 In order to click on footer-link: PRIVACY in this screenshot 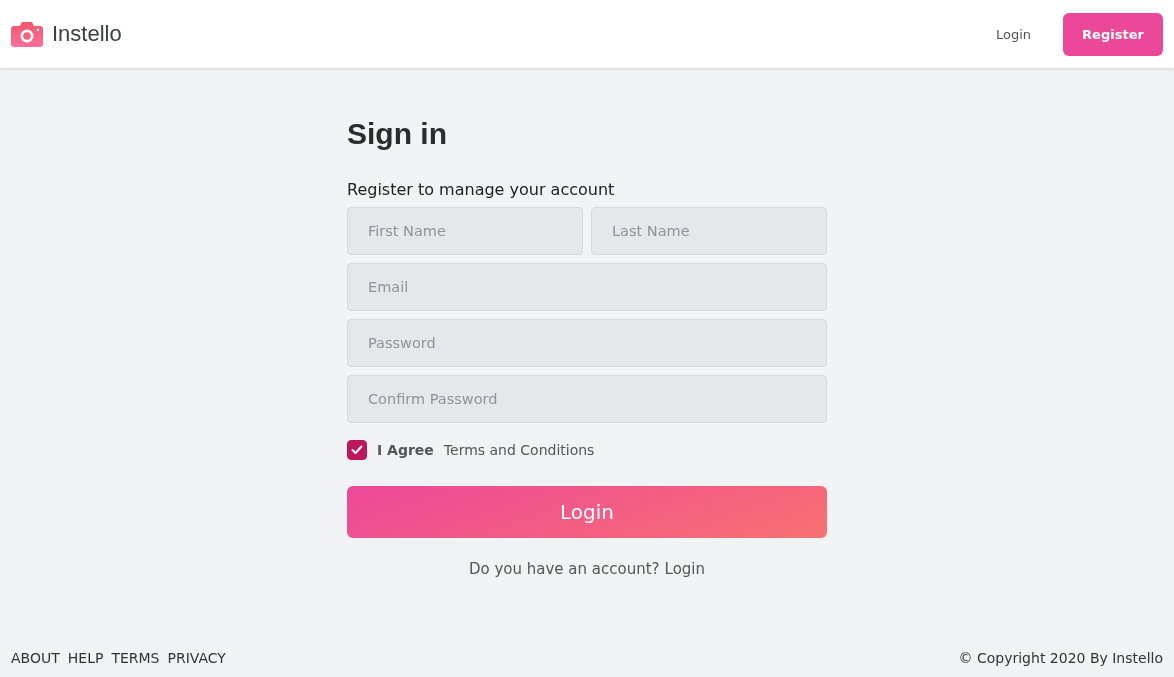, I will do `click(196, 658)`.